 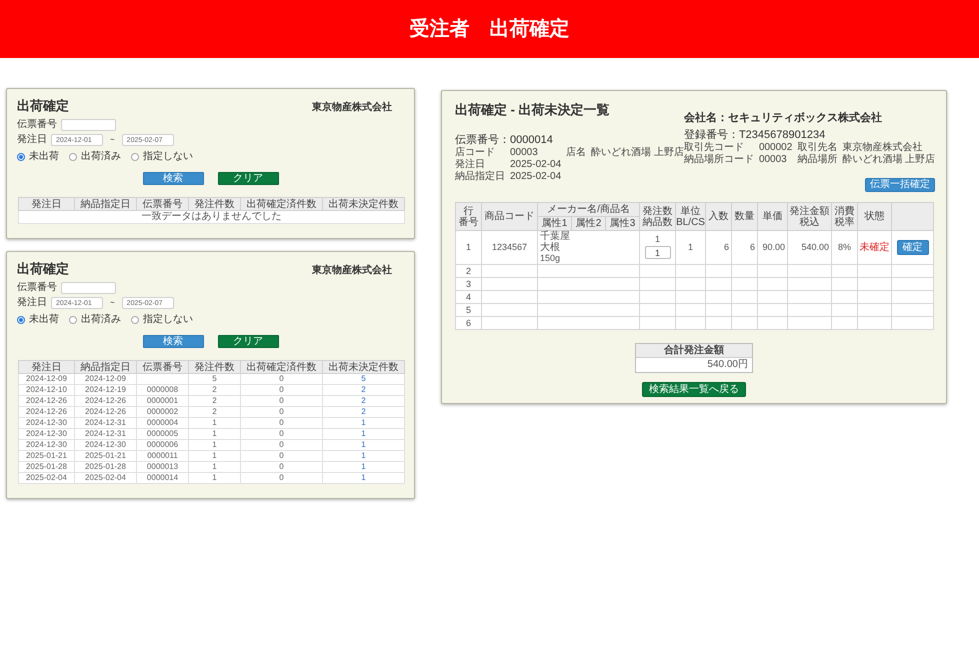 What do you see at coordinates (691, 216) in the screenshot?
I see `column-header: 単位 BL/CS` at bounding box center [691, 216].